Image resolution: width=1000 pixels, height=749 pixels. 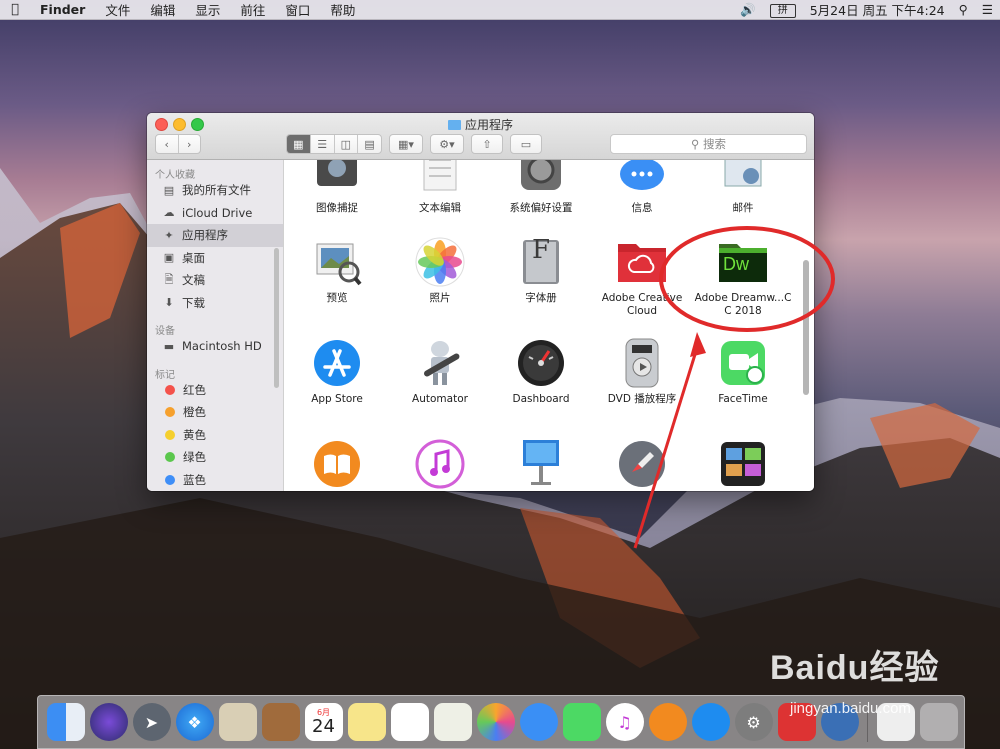 What do you see at coordinates (65, 722) in the screenshot?
I see `finder-dock-icon` at bounding box center [65, 722].